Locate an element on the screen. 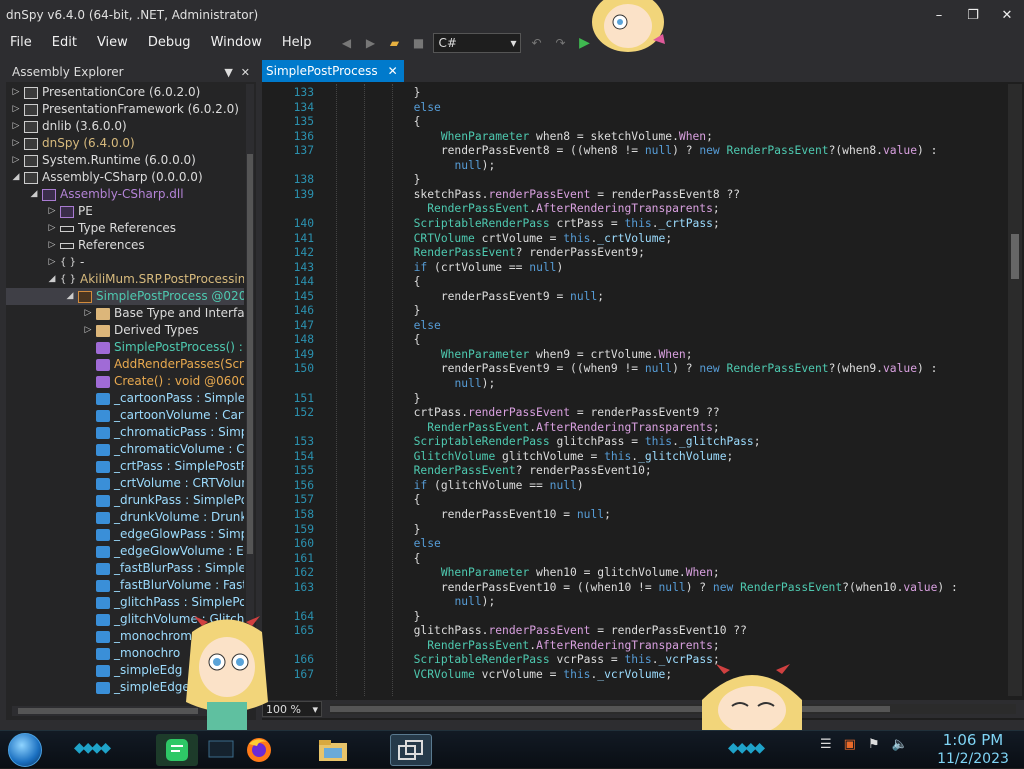 The width and height of the screenshot is (1024, 769). tree-node: _drunkVolume : Drunk is located at coordinates (125, 517).